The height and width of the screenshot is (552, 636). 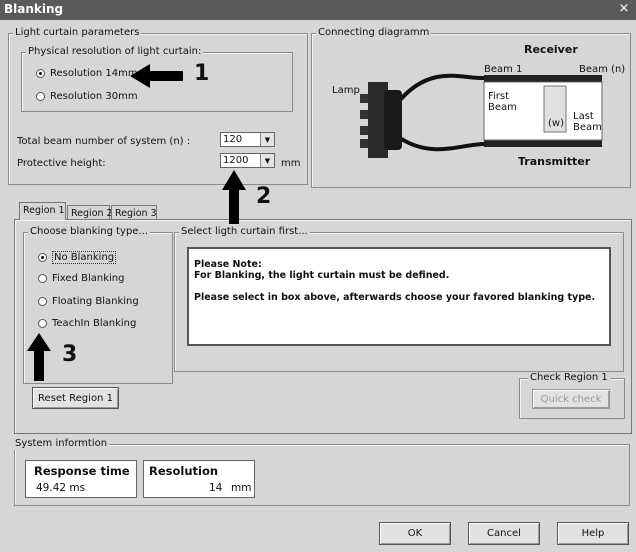 I want to click on teachin-blanking-radio: TeachIn Blanking, so click(x=87, y=323).